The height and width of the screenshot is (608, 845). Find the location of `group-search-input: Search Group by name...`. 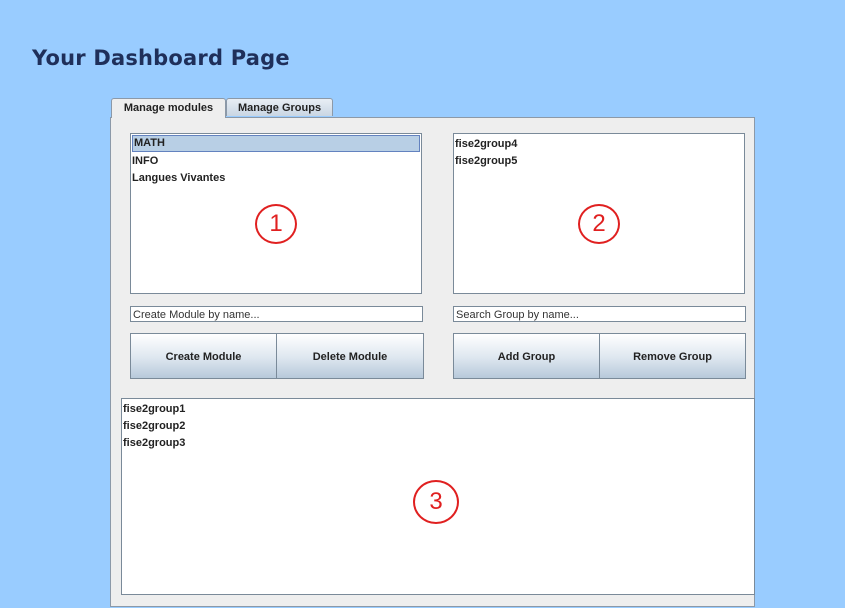

group-search-input: Search Group by name... is located at coordinates (599, 314).